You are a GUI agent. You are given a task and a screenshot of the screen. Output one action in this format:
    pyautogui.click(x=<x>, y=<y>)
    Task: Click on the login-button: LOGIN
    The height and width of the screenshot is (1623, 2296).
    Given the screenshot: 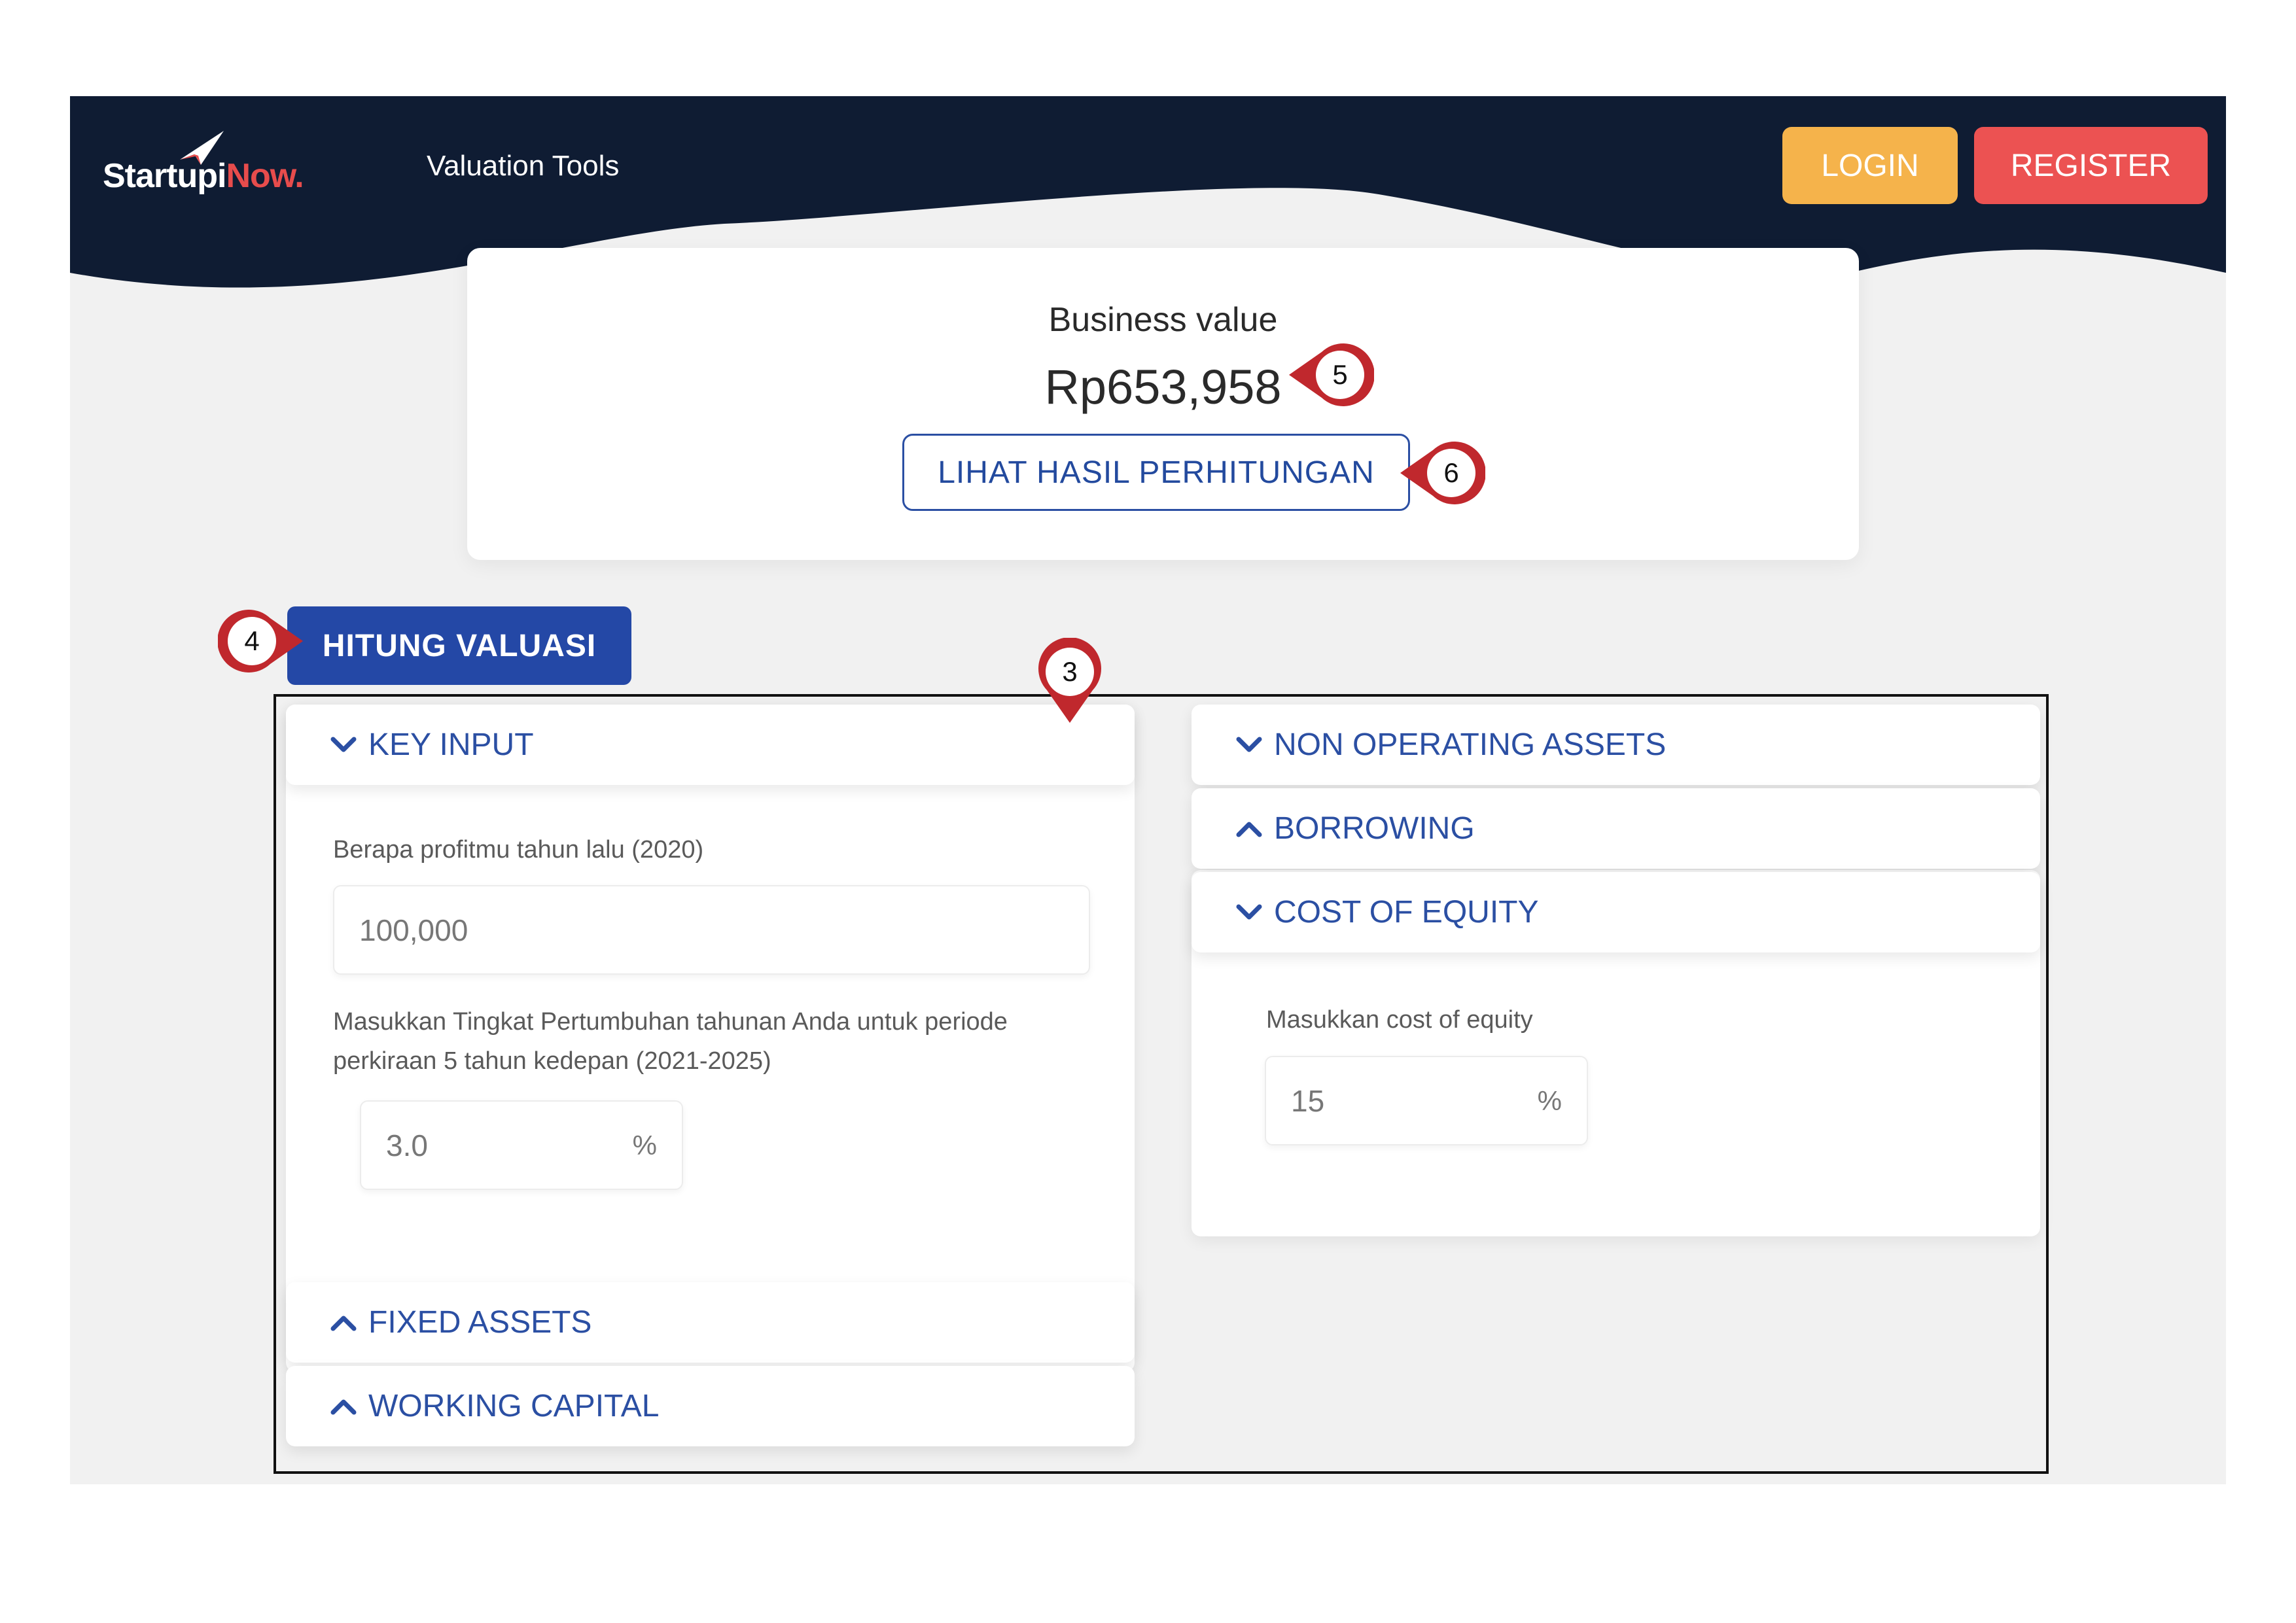 What is the action you would take?
    pyautogui.click(x=1870, y=166)
    